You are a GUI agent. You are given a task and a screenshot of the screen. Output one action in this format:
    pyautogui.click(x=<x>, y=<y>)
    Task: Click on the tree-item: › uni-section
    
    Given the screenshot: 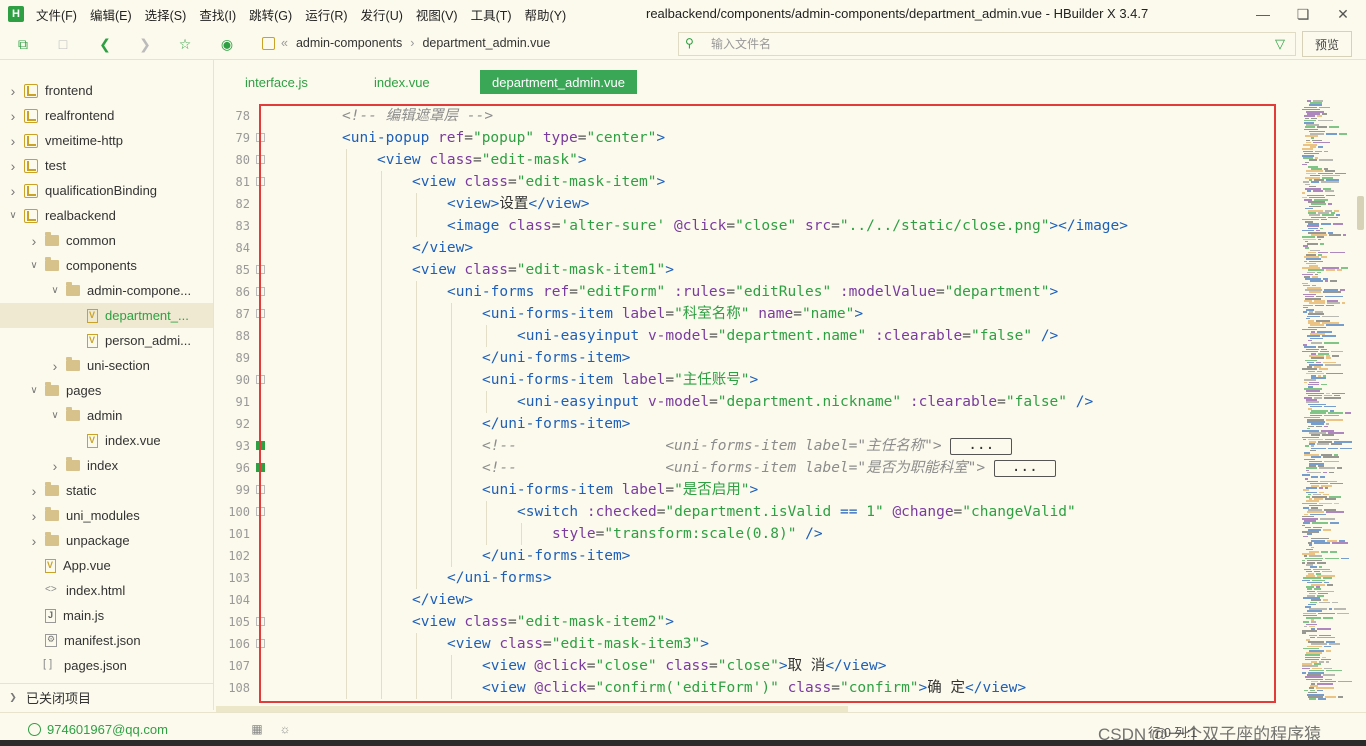 What is the action you would take?
    pyautogui.click(x=106, y=365)
    